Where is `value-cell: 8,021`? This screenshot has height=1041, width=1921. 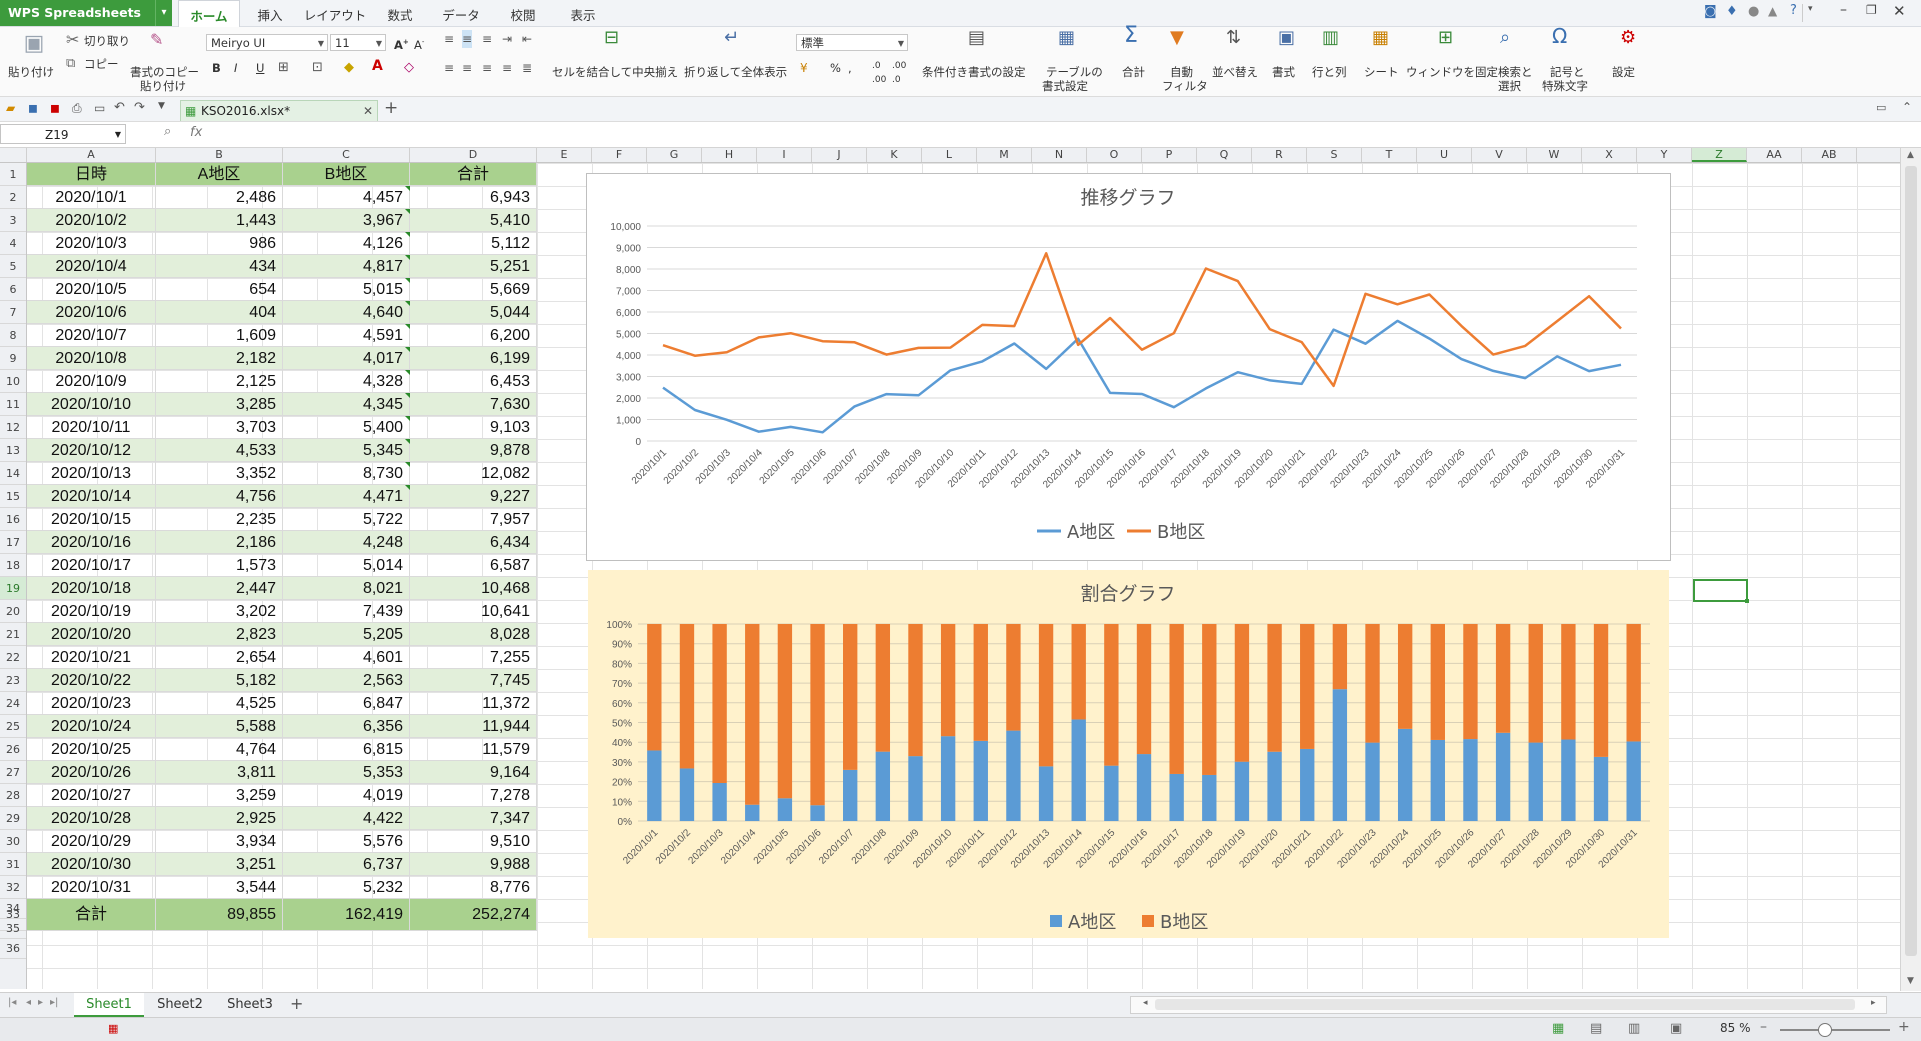 value-cell: 8,021 is located at coordinates (346, 588).